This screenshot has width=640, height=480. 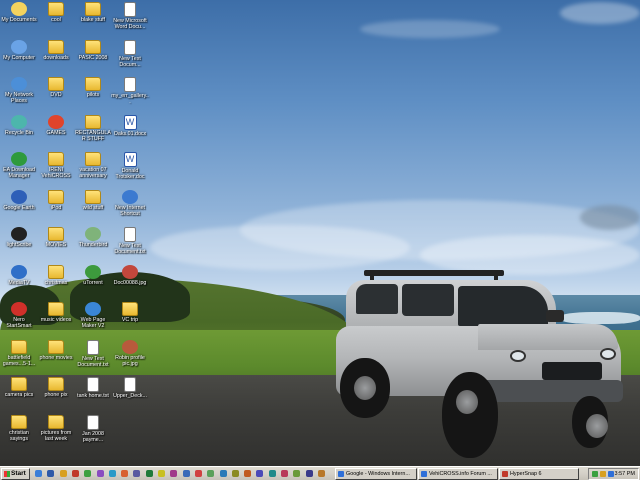 What do you see at coordinates (19, 200) in the screenshot?
I see `desktop-icon-app: Google Earth` at bounding box center [19, 200].